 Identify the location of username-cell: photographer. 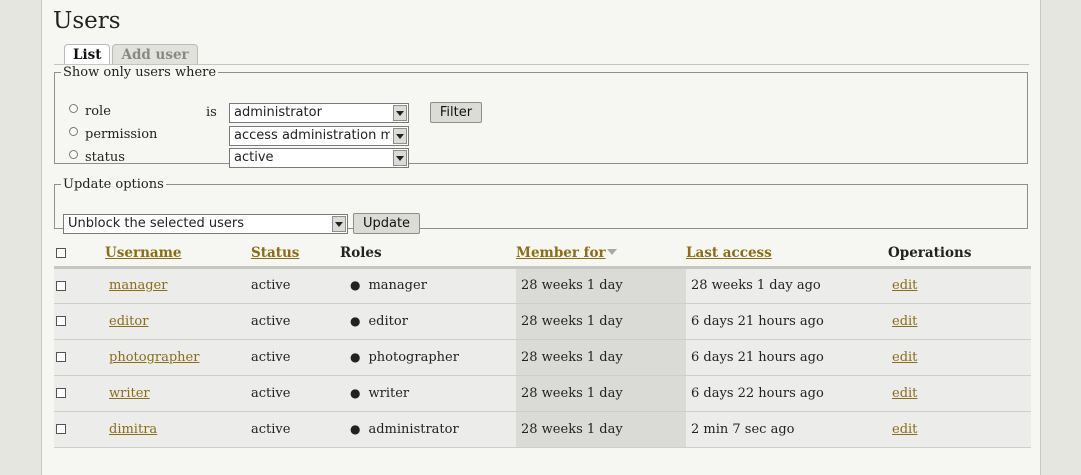
(178, 357).